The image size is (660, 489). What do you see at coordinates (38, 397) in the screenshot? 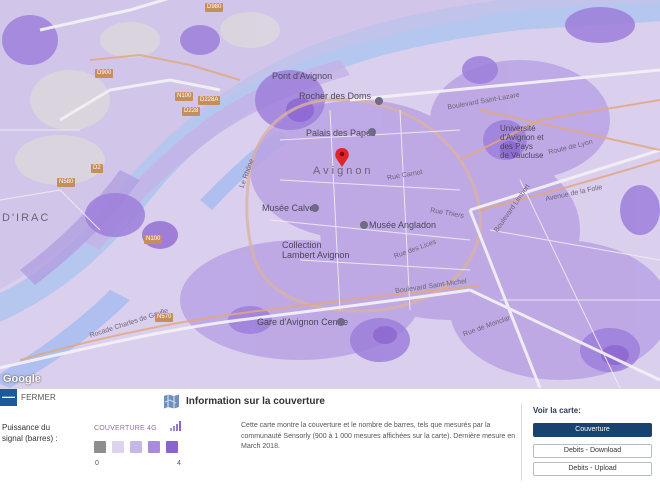
I see `close-label: FERMER` at bounding box center [38, 397].